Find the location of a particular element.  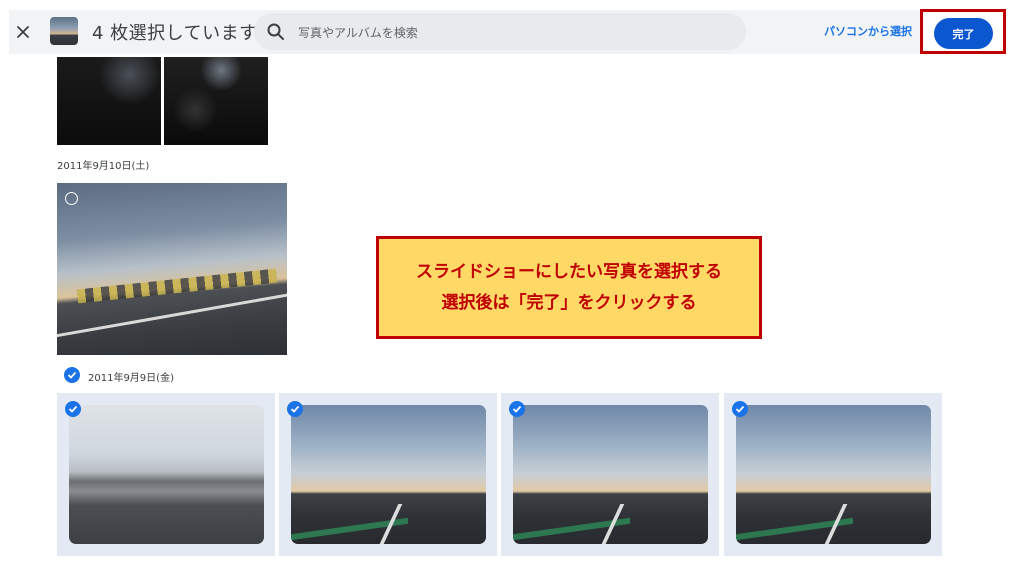

search-input is located at coordinates (513, 32).